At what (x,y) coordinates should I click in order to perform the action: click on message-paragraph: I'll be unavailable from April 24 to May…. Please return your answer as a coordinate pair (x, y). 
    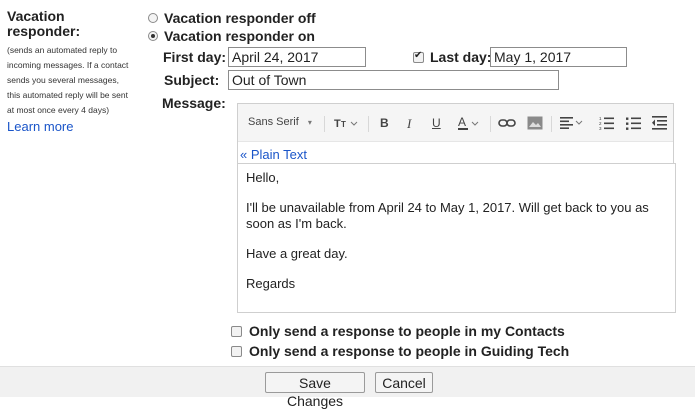
    Looking at the image, I should click on (456, 216).